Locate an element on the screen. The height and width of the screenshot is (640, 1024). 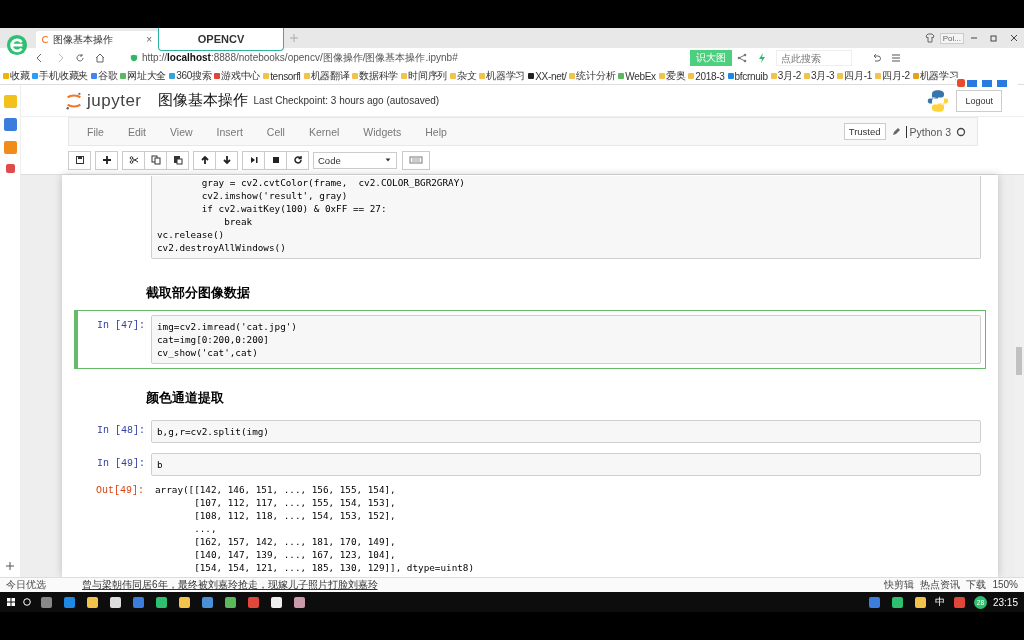
close-icon is located at coordinates (1014, 38).